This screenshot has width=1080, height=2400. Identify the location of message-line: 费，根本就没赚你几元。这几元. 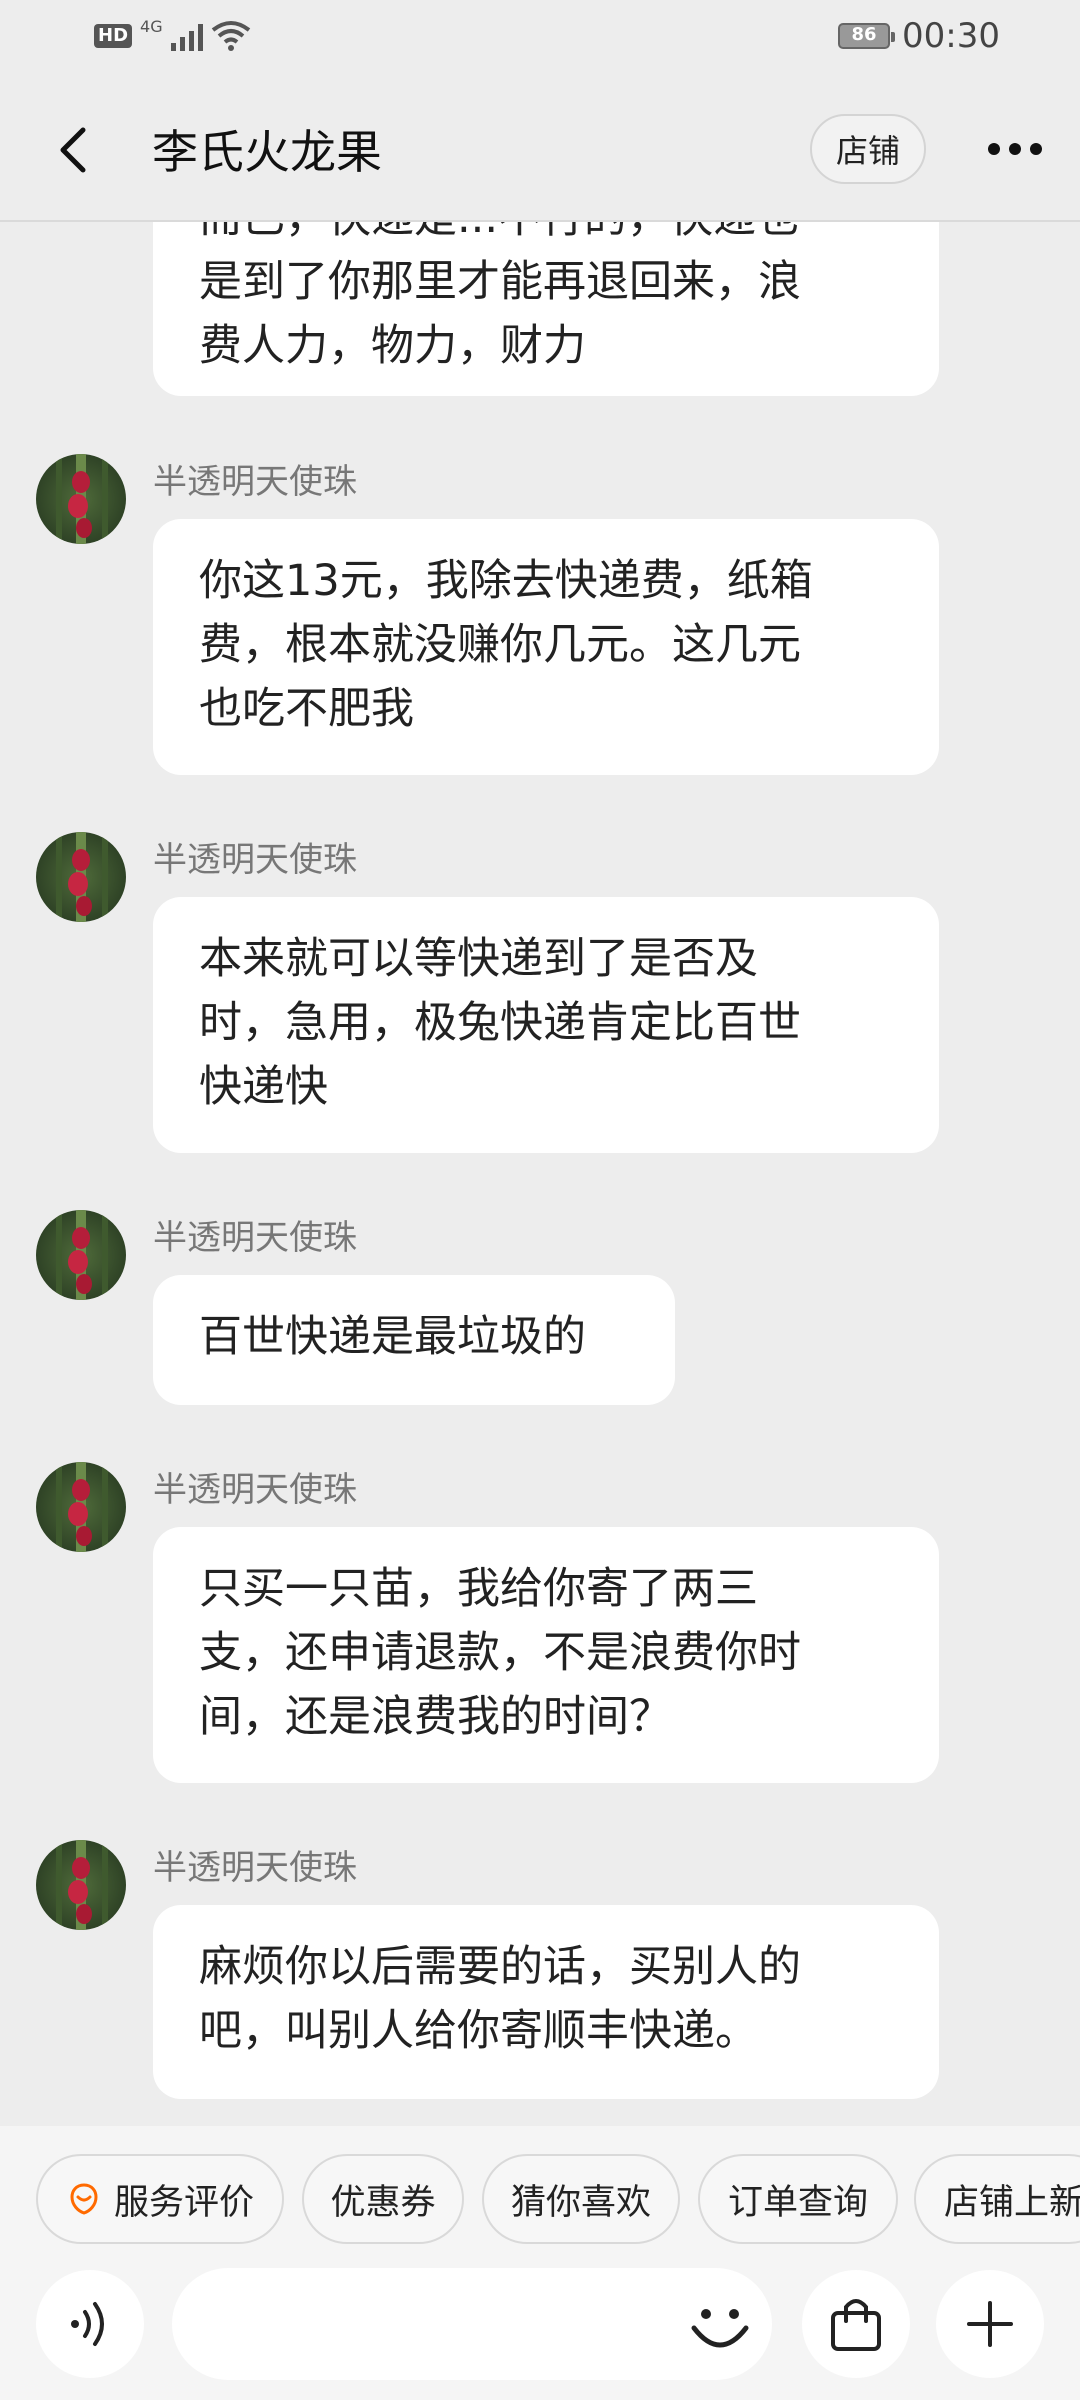
(500, 645).